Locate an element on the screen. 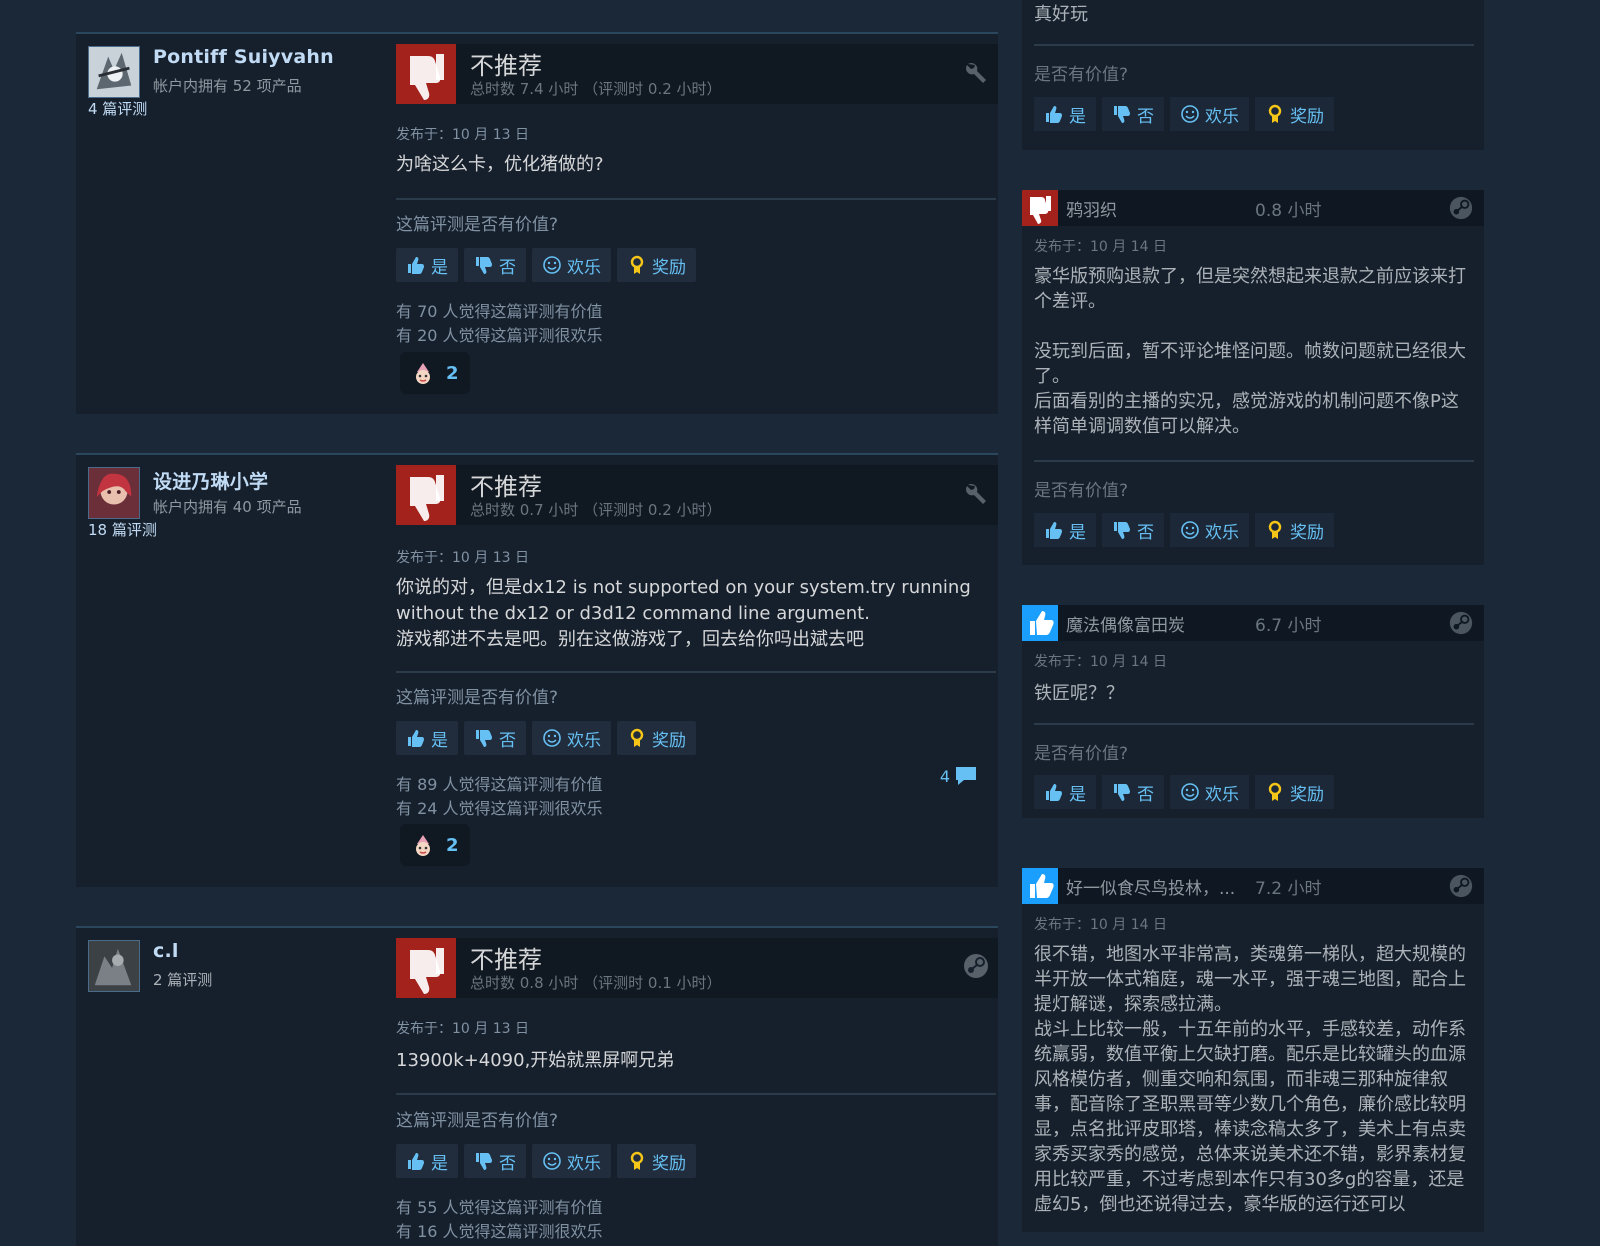 This screenshot has width=1600, height=1246. author-products: 帐户内拥有 40 项产品 is located at coordinates (227, 506).